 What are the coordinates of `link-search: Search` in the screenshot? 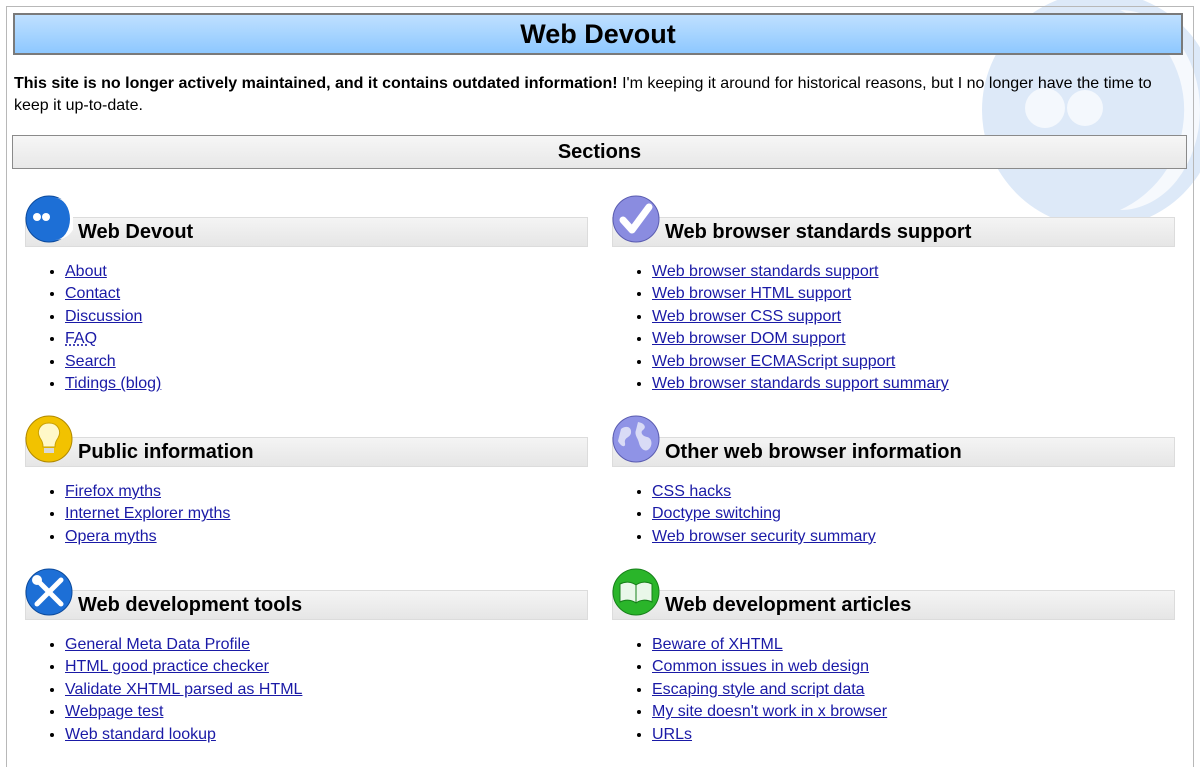 It's located at (90, 361).